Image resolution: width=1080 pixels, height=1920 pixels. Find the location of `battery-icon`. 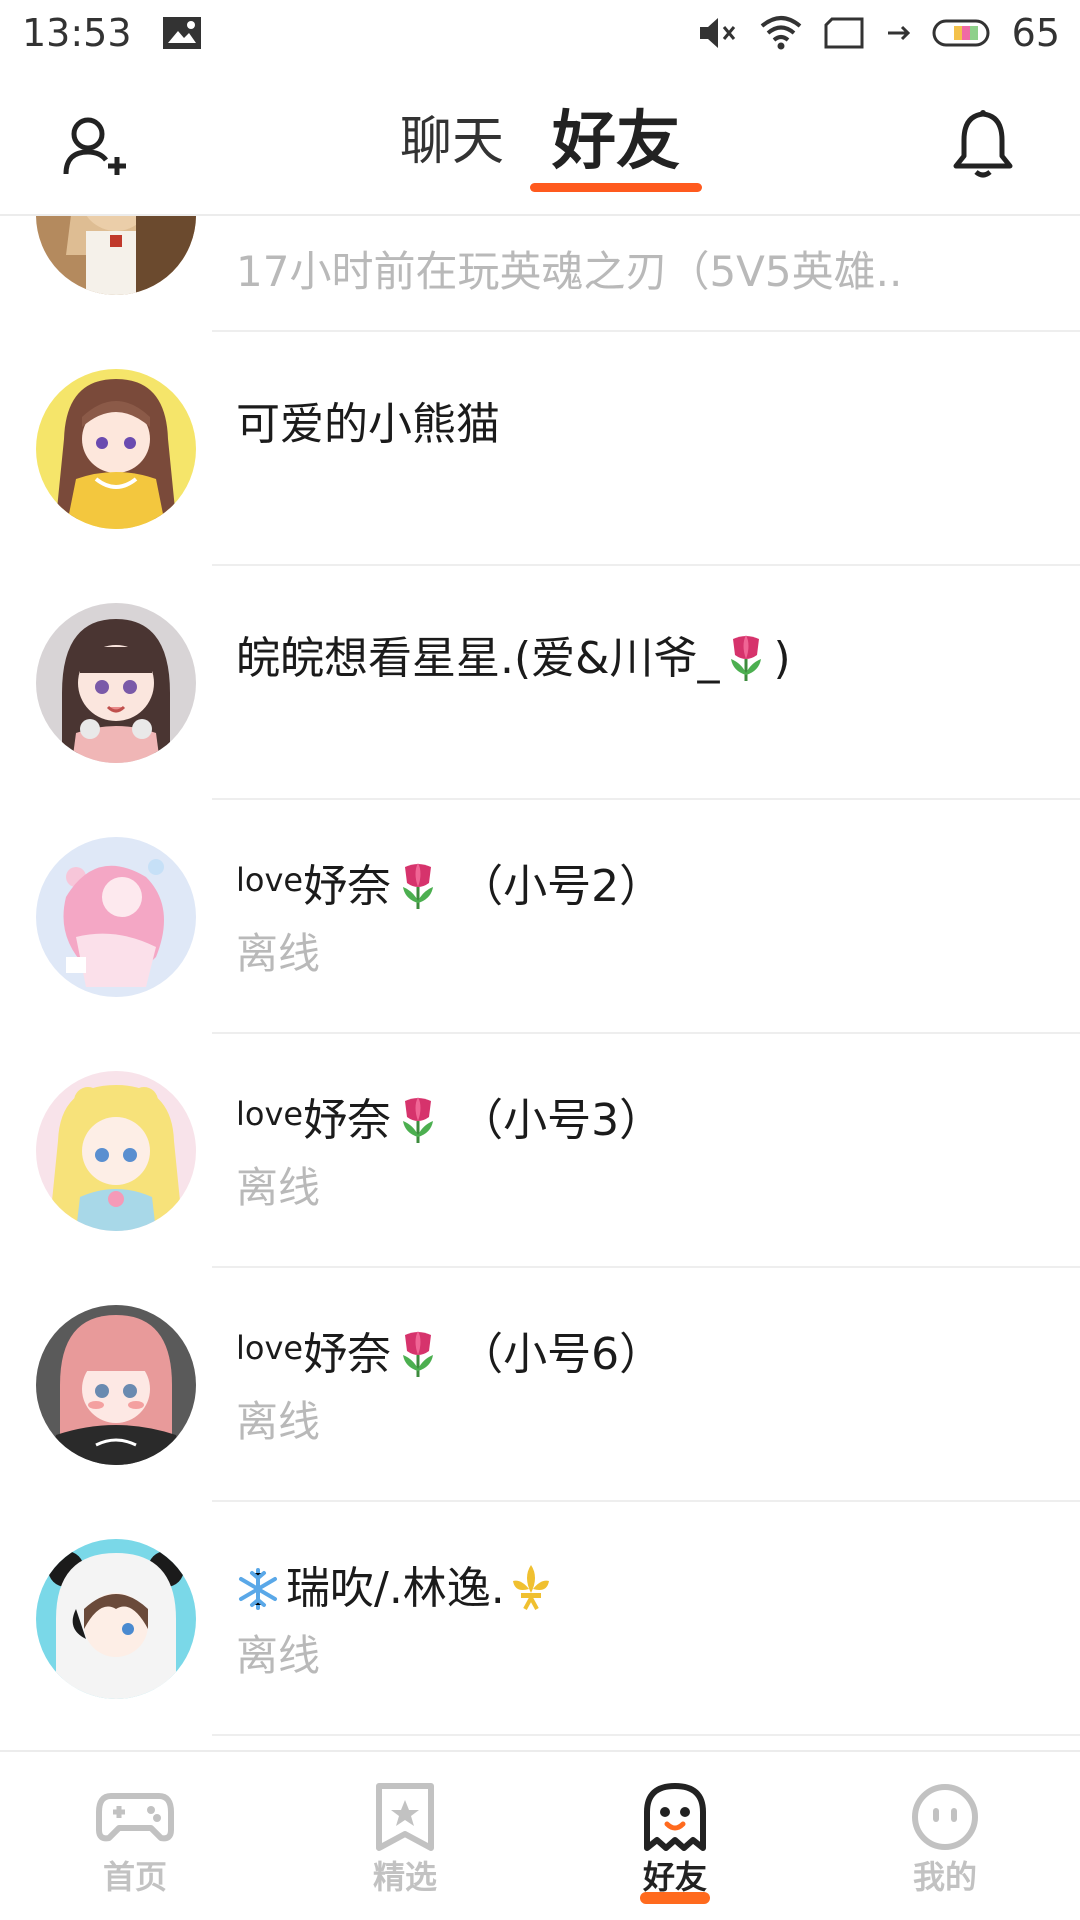

battery-icon is located at coordinates (961, 33).